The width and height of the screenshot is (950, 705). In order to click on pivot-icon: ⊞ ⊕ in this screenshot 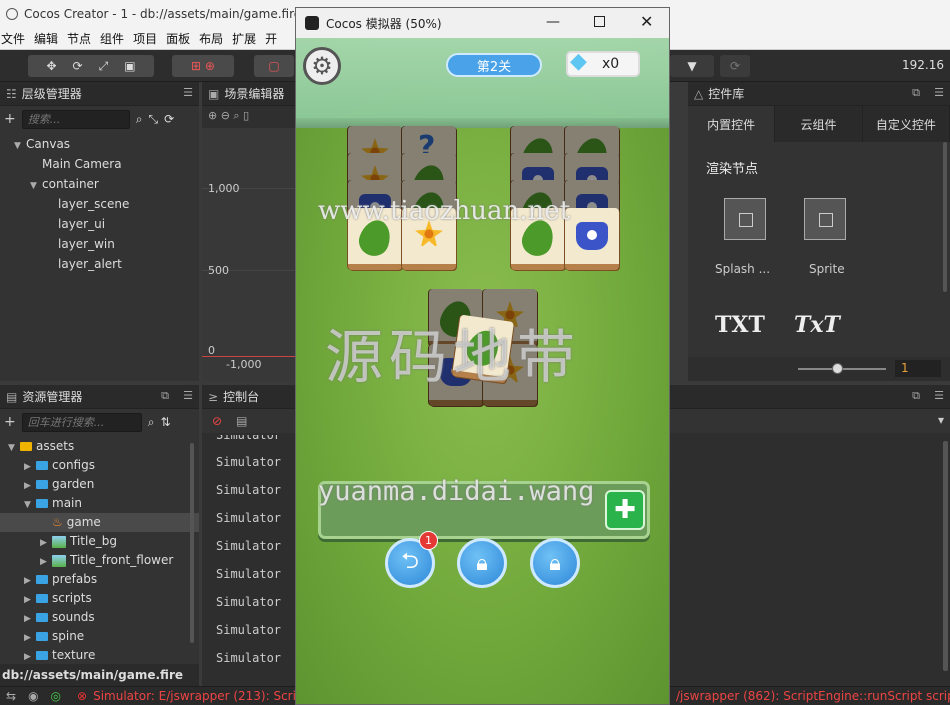, I will do `click(203, 66)`.